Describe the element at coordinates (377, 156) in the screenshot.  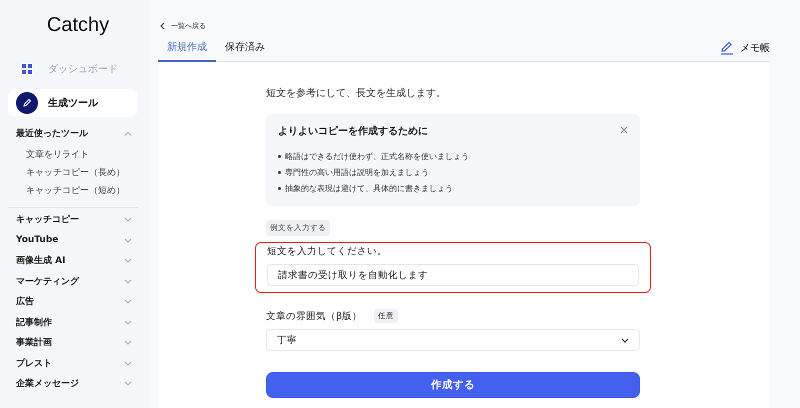
I see `tip-text: 略語はできるだけ使わず、正式名称を使いましょう` at that location.